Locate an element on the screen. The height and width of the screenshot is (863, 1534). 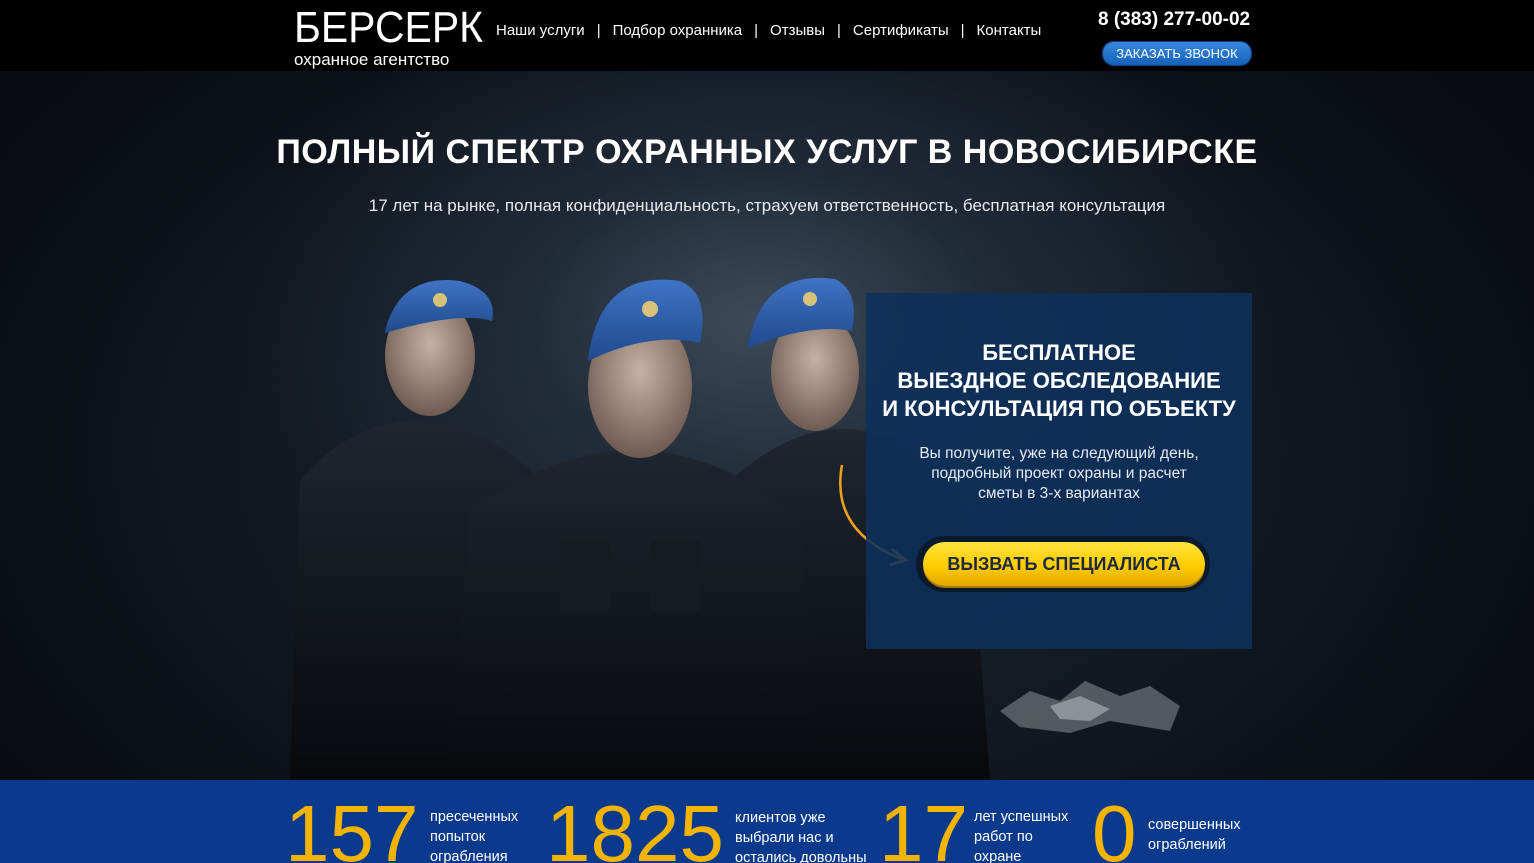
stat-label-line: ограблений is located at coordinates (1187, 845).